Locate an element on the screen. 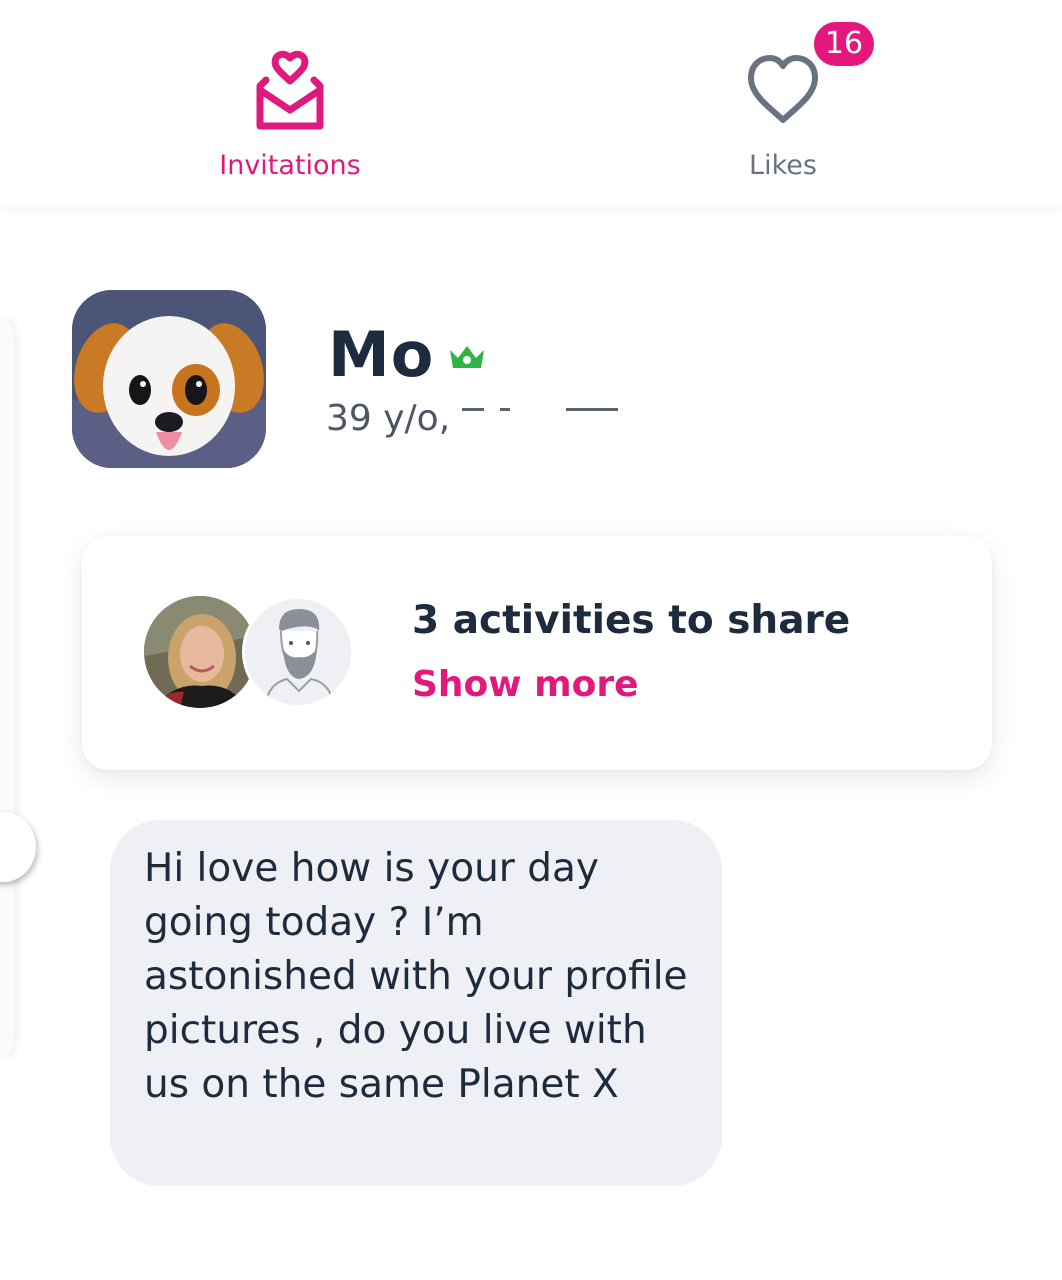  profile-avatar is located at coordinates (169, 379).